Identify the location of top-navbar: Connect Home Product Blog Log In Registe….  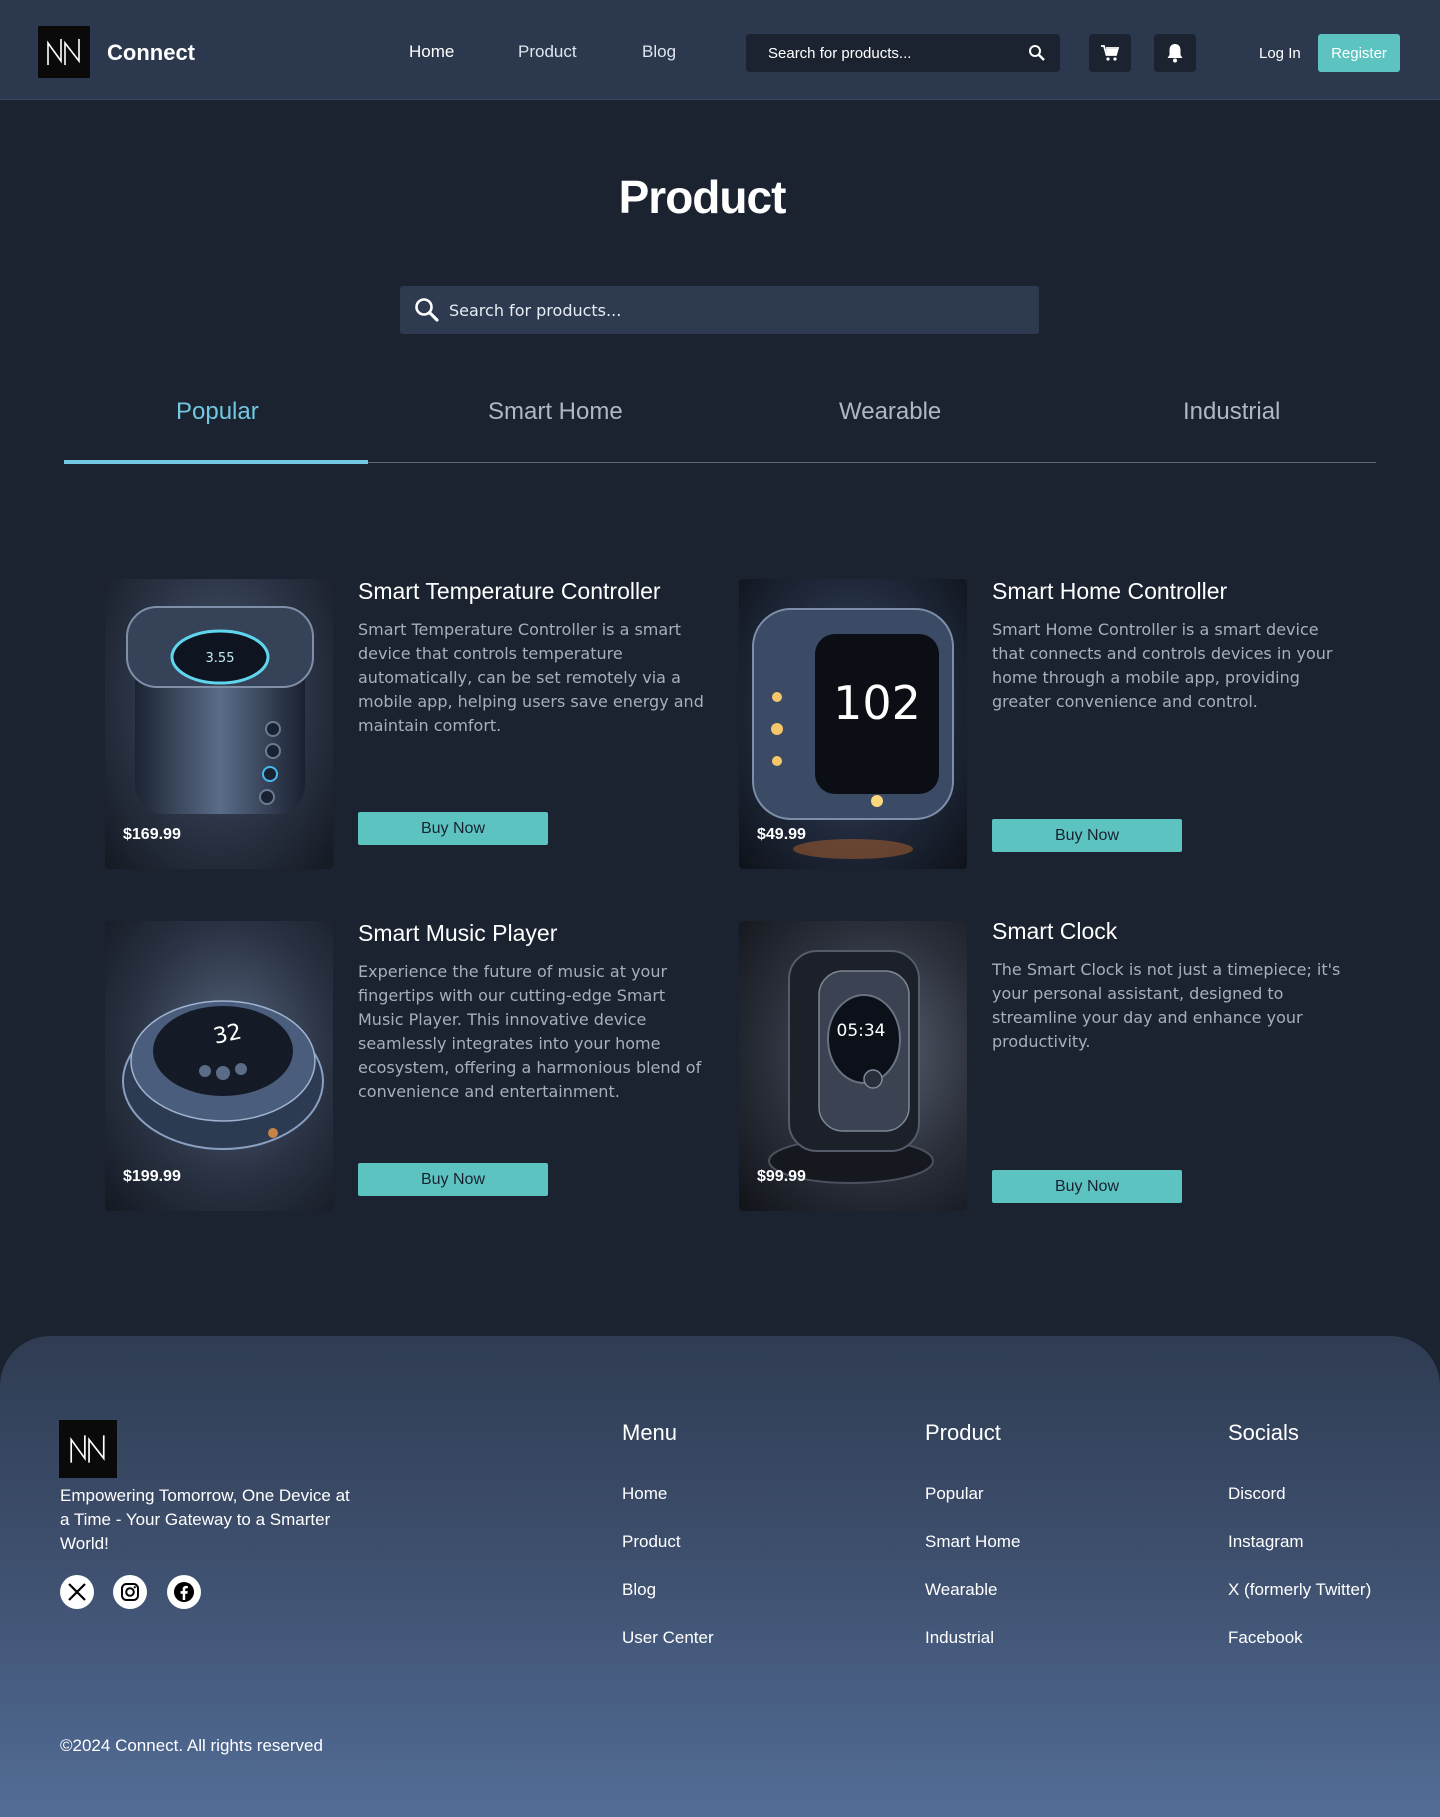
(720, 50).